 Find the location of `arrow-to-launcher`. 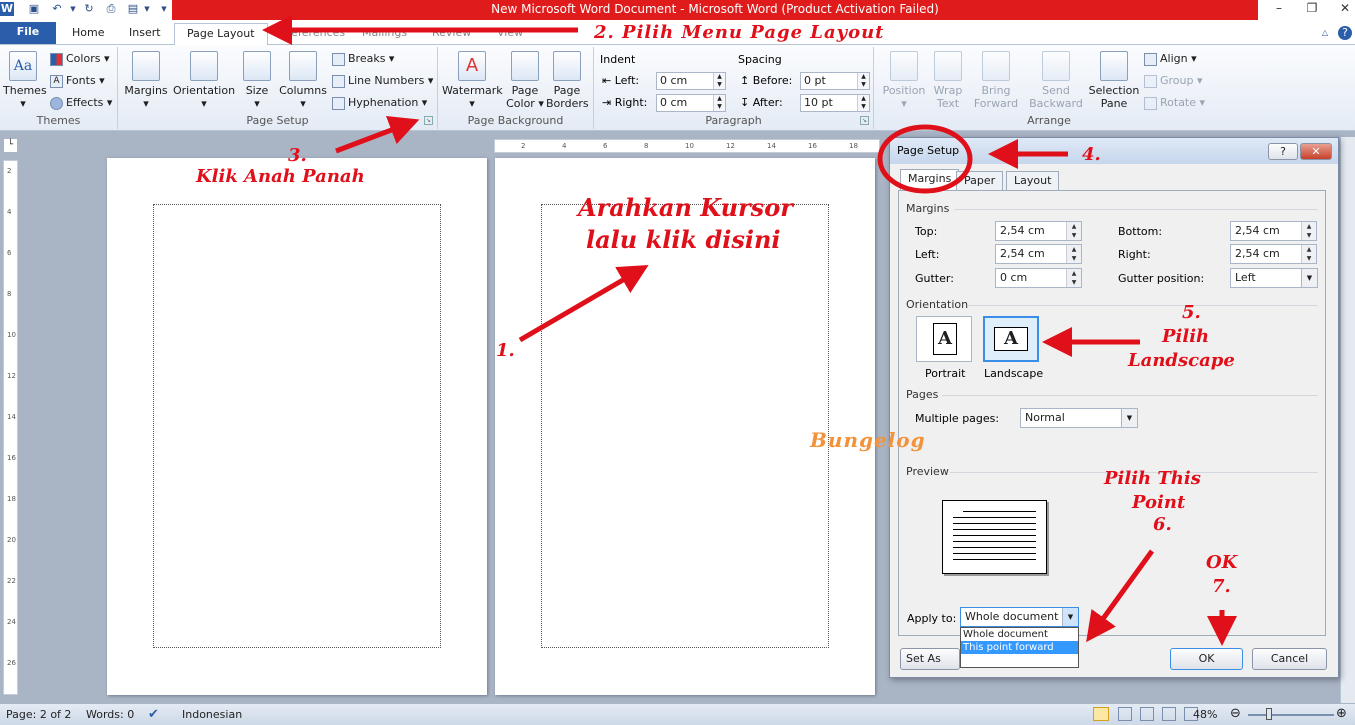

arrow-to-launcher is located at coordinates (377, 135).